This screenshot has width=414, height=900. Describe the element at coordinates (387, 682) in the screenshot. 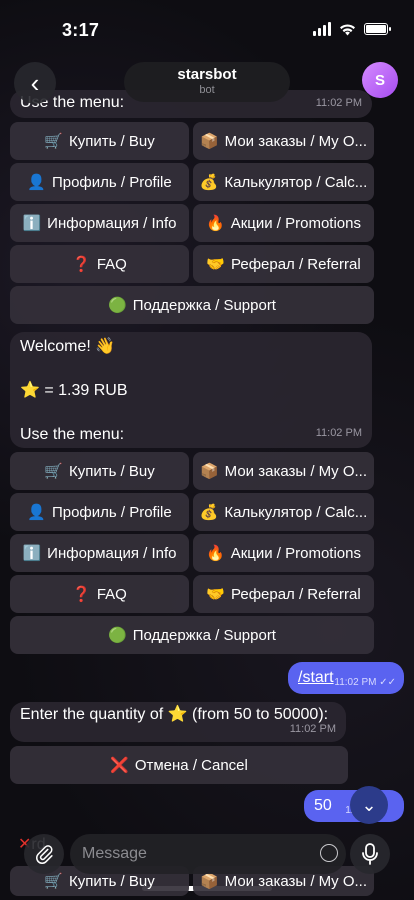

I see `read-checkmarks-icon: ✓✓` at that location.